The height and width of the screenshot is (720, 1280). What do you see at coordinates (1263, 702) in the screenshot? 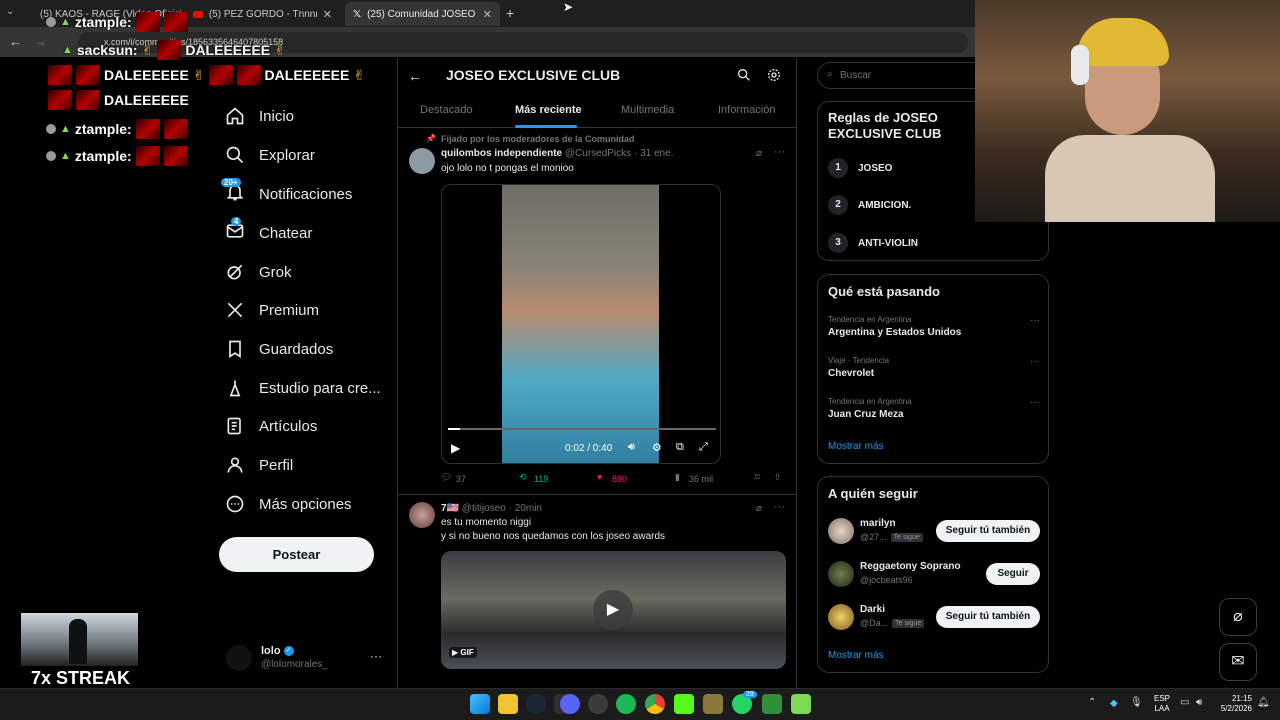
I see `notification-bell-icon: 🔔︎` at bounding box center [1263, 702].